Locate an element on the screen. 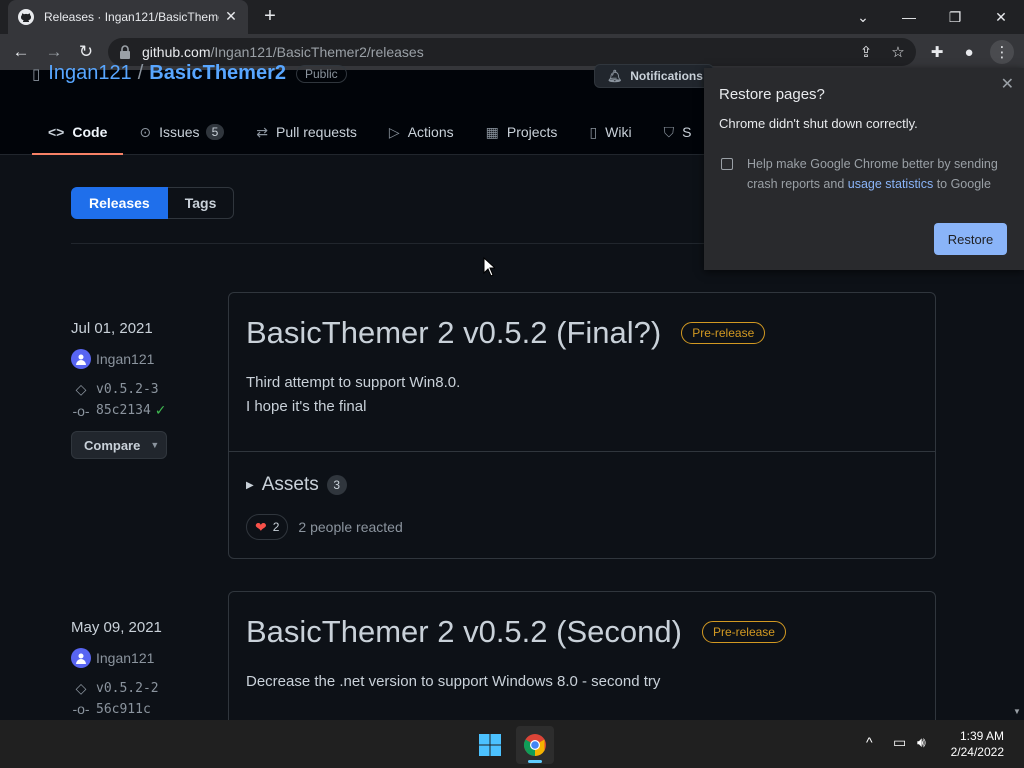  github-icon is located at coordinates (26, 17).